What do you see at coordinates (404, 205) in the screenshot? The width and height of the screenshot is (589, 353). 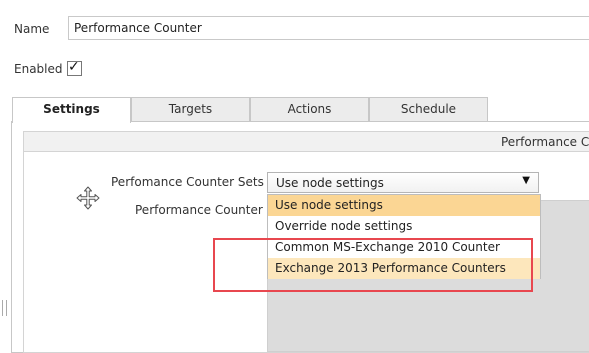 I see `option-use-node-settings: Use node settings` at bounding box center [404, 205].